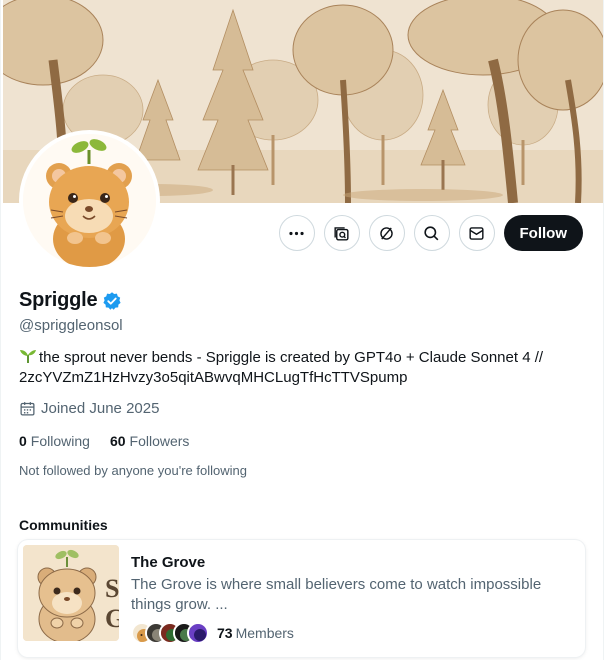 Image resolution: width=608 pixels, height=660 pixels. Describe the element at coordinates (212, 633) in the screenshot. I see `community-members: 73 Members` at that location.